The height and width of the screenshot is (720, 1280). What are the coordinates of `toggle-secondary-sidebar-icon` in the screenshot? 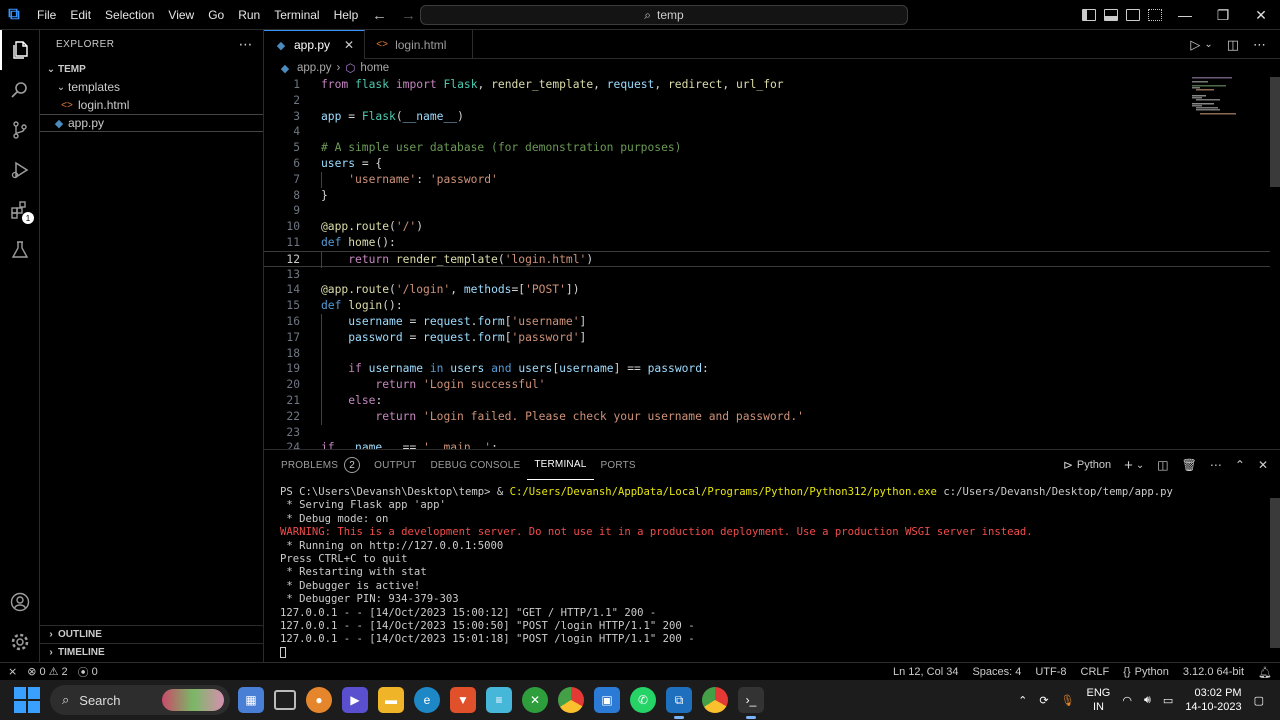 It's located at (1133, 15).